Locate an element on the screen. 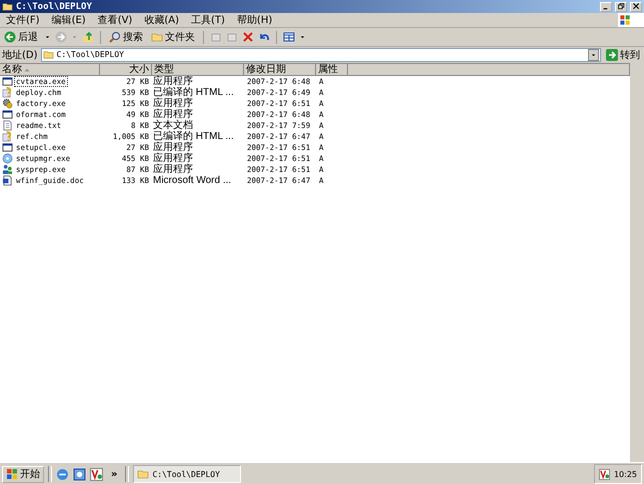 The image size is (644, 484). file-type: 文本文档 is located at coordinates (173, 125).